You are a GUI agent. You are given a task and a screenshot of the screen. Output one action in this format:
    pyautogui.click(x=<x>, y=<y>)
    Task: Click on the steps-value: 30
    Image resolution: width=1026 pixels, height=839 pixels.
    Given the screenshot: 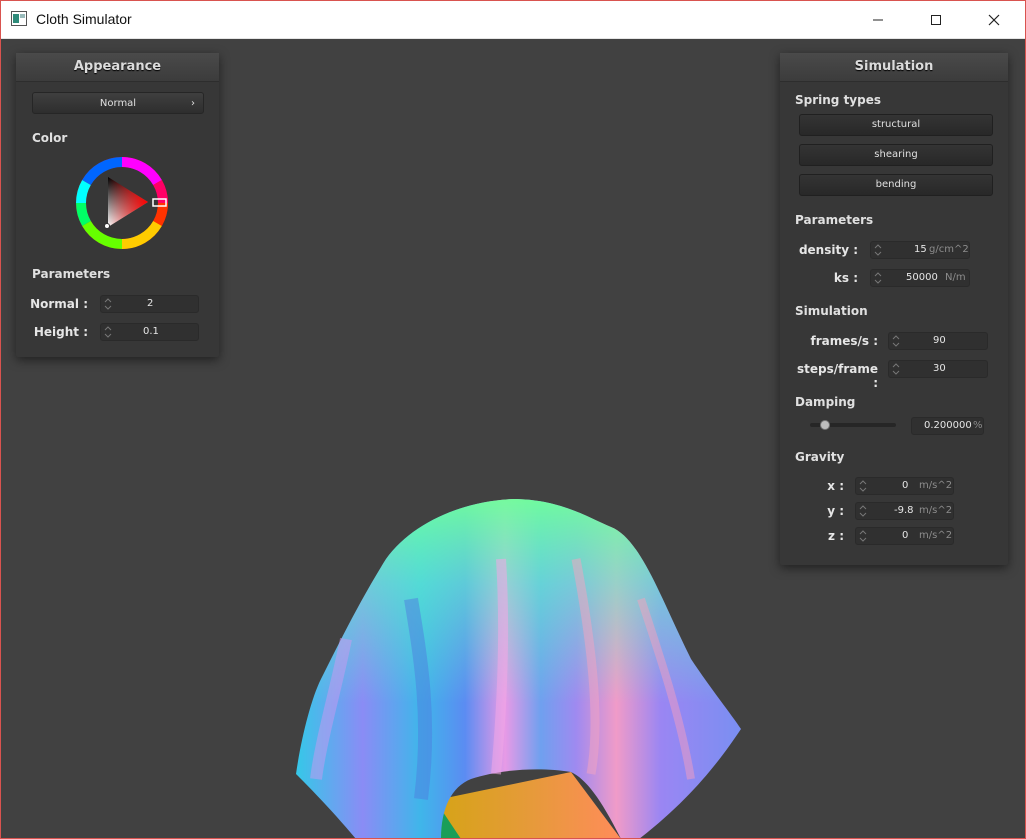 What is the action you would take?
    pyautogui.click(x=939, y=368)
    